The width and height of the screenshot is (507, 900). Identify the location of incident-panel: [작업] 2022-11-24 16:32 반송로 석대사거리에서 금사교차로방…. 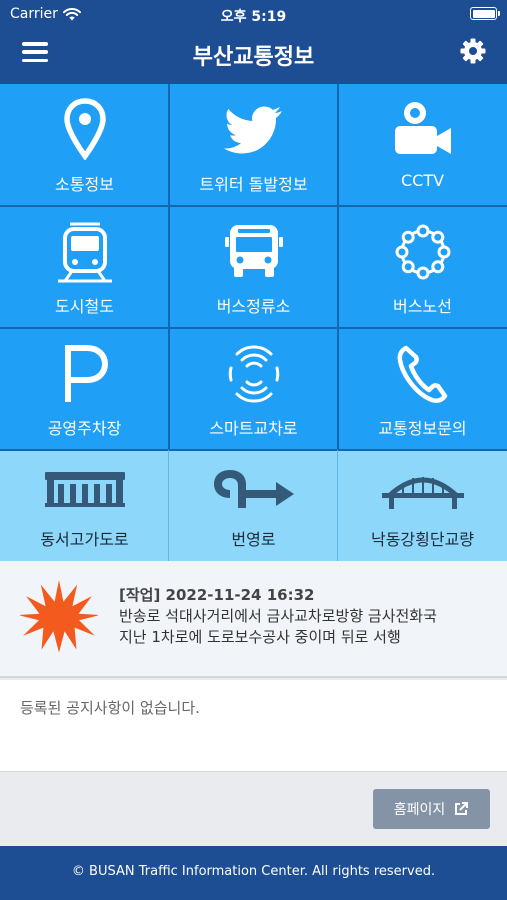
(253, 619).